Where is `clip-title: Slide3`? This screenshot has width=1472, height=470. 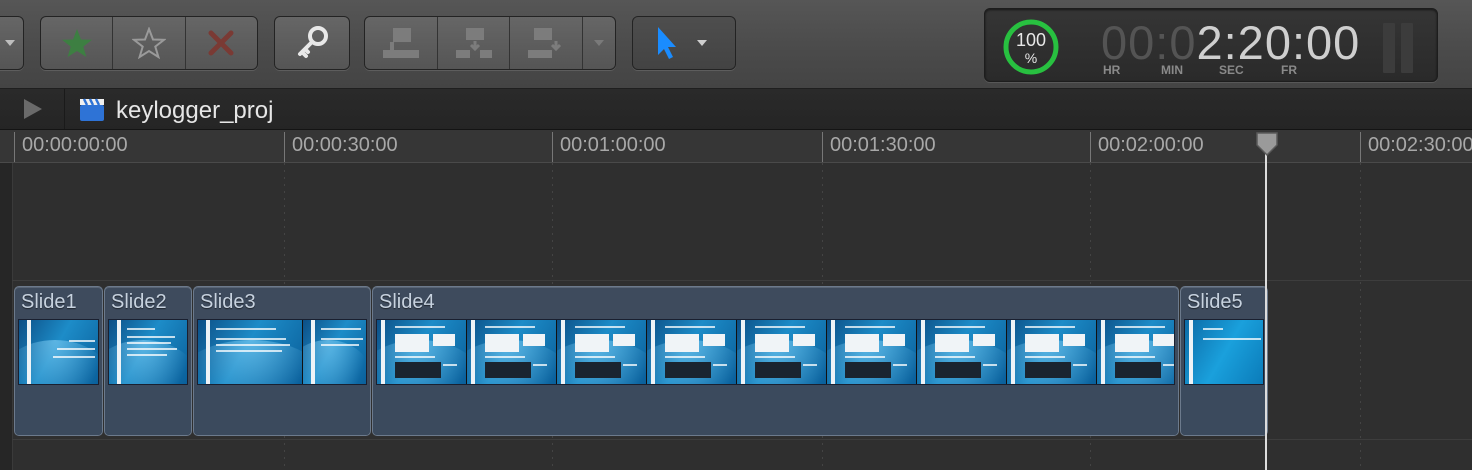
clip-title: Slide3 is located at coordinates (228, 302).